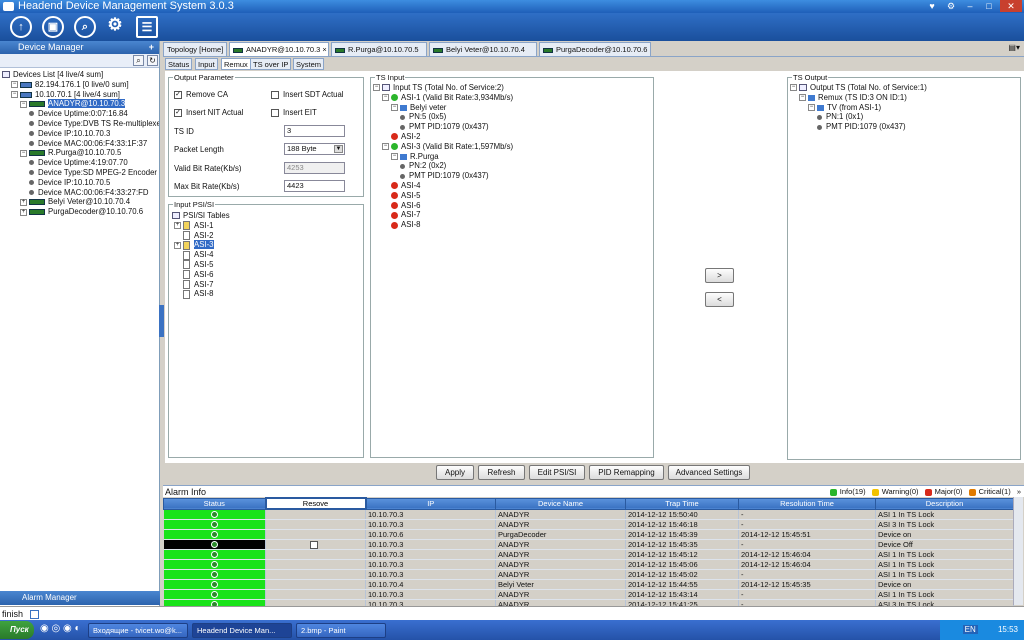 Image resolution: width=1024 pixels, height=640 pixels. I want to click on tree-node: − ANADYR@10.10.70.3, so click(79, 104).